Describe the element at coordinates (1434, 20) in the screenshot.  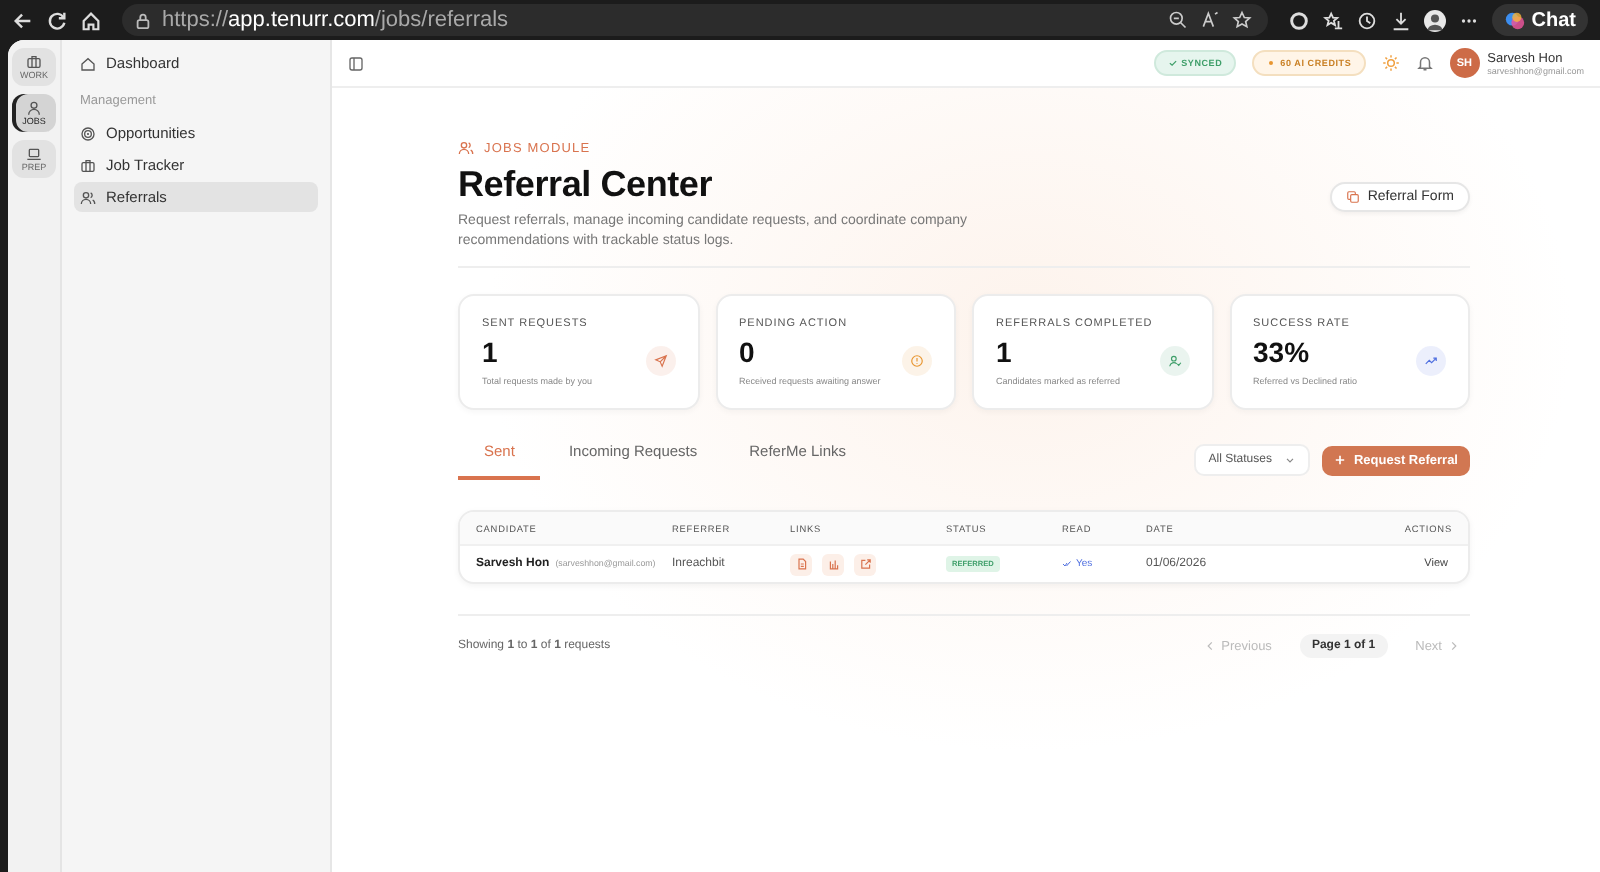
I see `profile-avatar-icon` at that location.